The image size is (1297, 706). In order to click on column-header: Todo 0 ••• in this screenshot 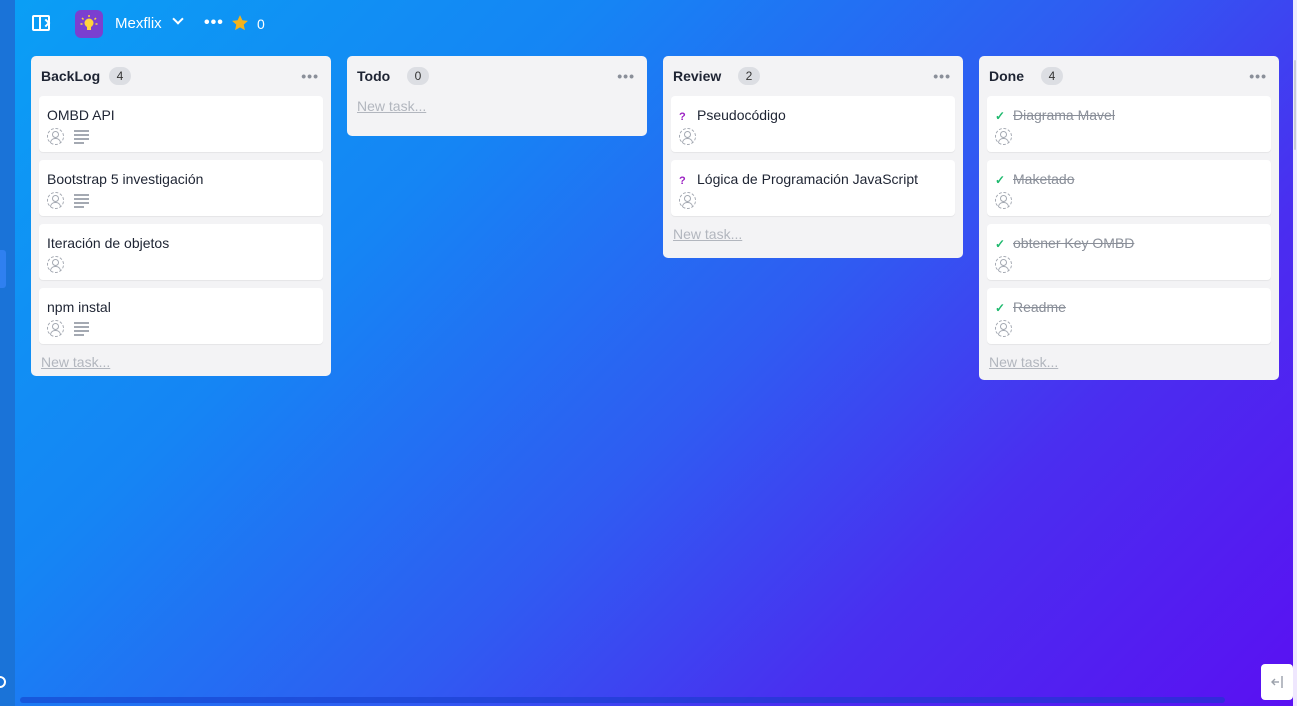, I will do `click(497, 76)`.